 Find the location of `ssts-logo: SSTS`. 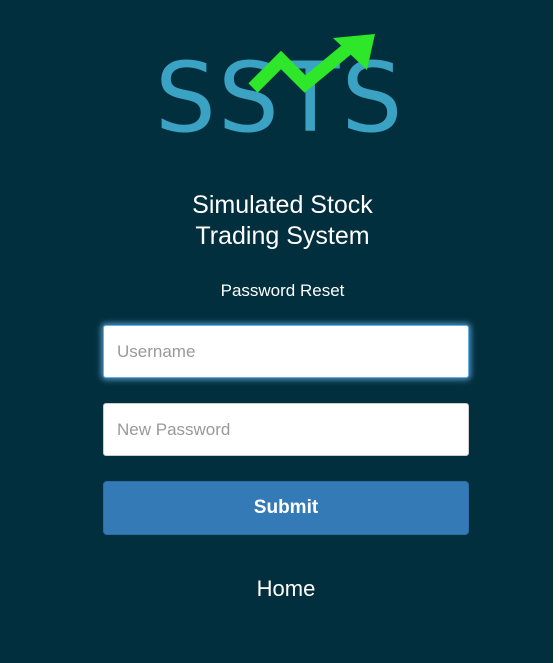

ssts-logo: SSTS is located at coordinates (286, 90).